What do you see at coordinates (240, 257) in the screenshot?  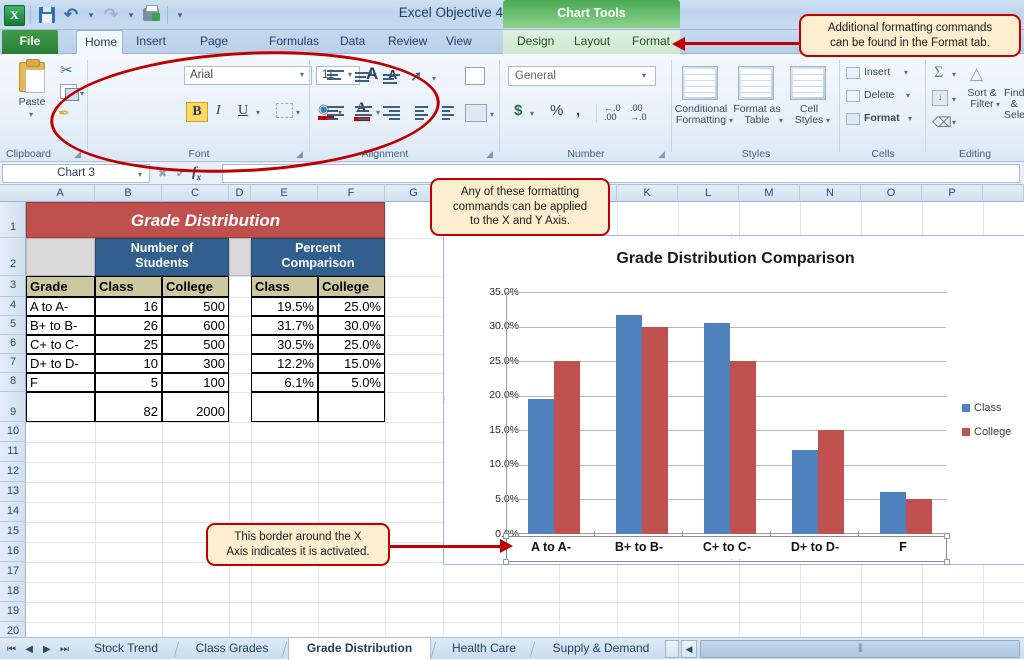 I see `blank-cell-d2` at bounding box center [240, 257].